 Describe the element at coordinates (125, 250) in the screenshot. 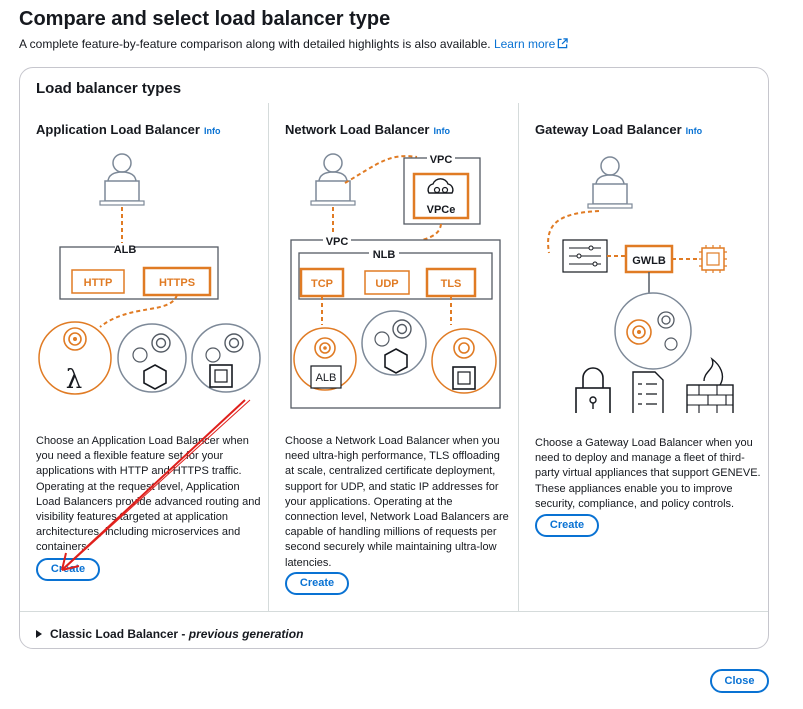

I see `alb-group-label: ALB` at that location.